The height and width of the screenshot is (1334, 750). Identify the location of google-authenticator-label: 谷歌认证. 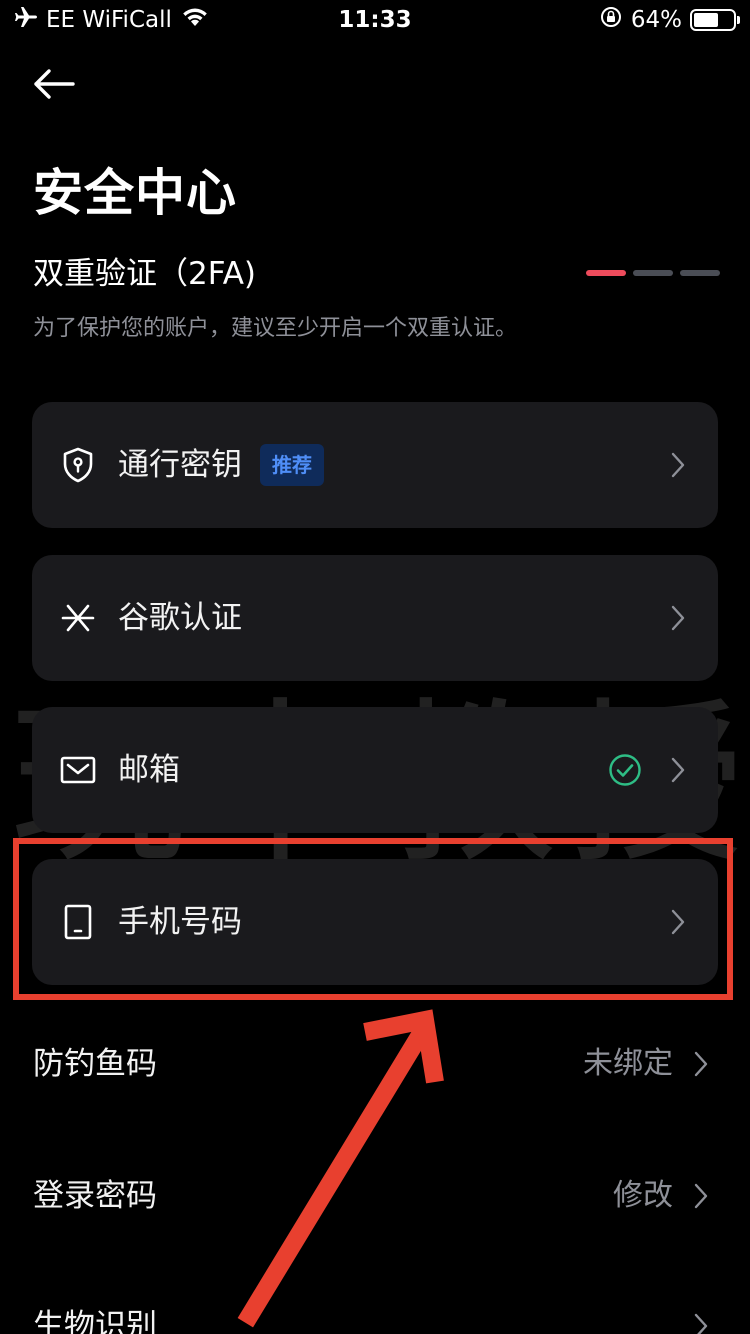
(180, 618).